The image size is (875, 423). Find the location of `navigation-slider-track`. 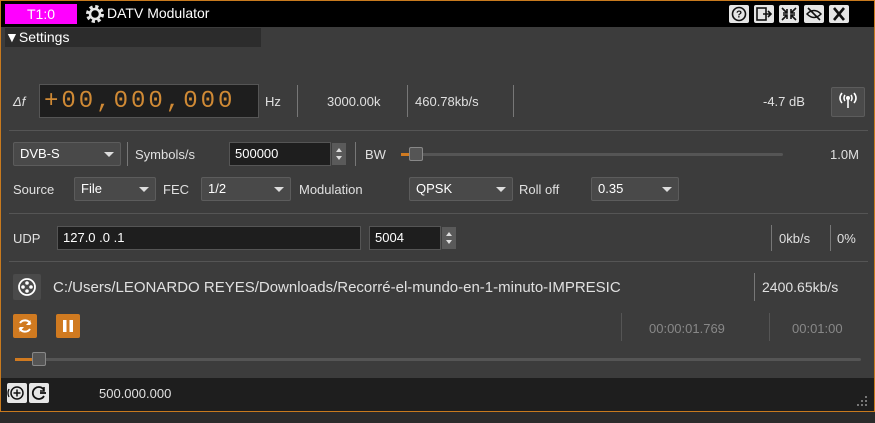

navigation-slider-track is located at coordinates (438, 359).